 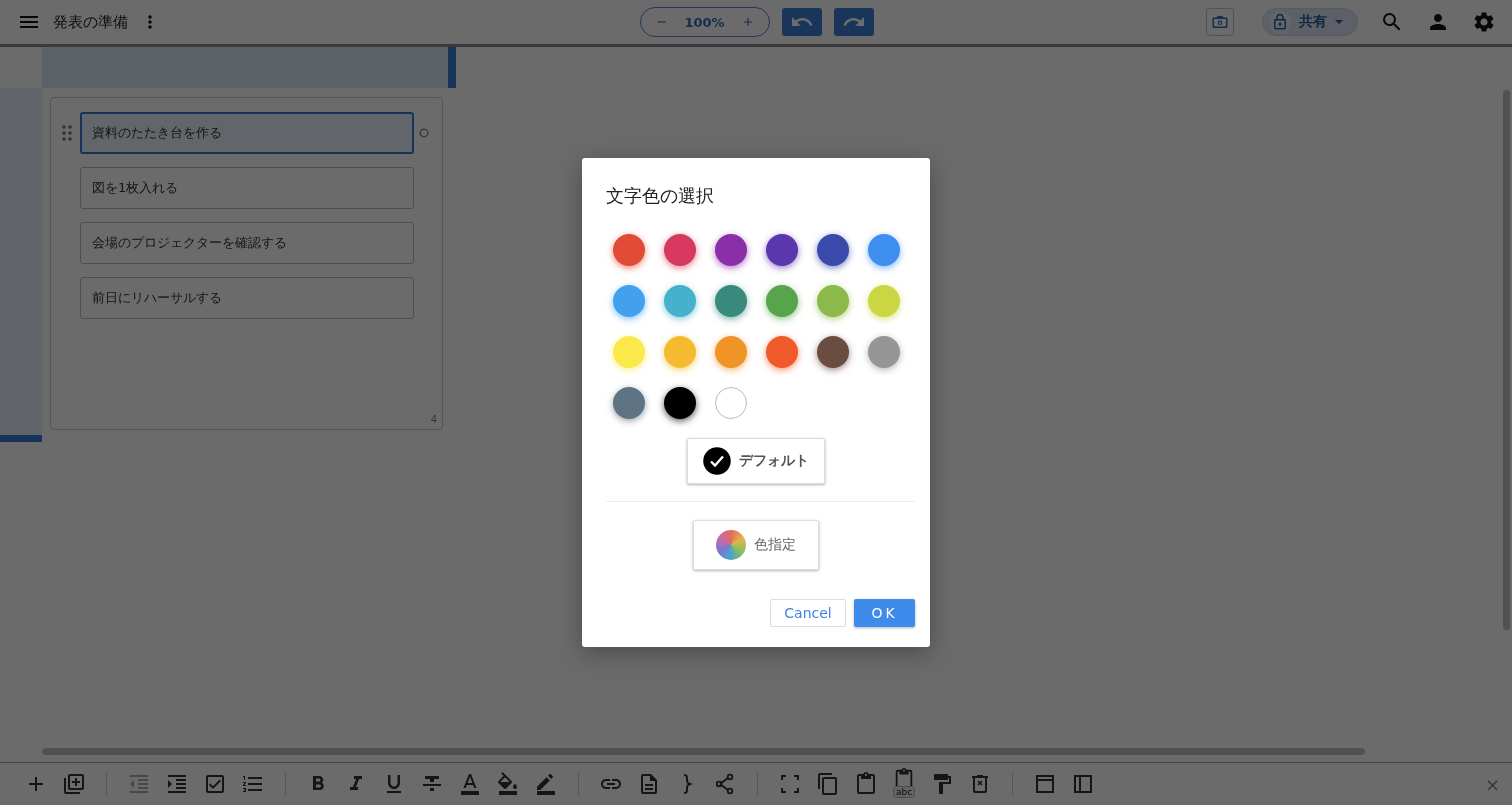 What do you see at coordinates (424, 133) in the screenshot?
I see `circle-icon` at bounding box center [424, 133].